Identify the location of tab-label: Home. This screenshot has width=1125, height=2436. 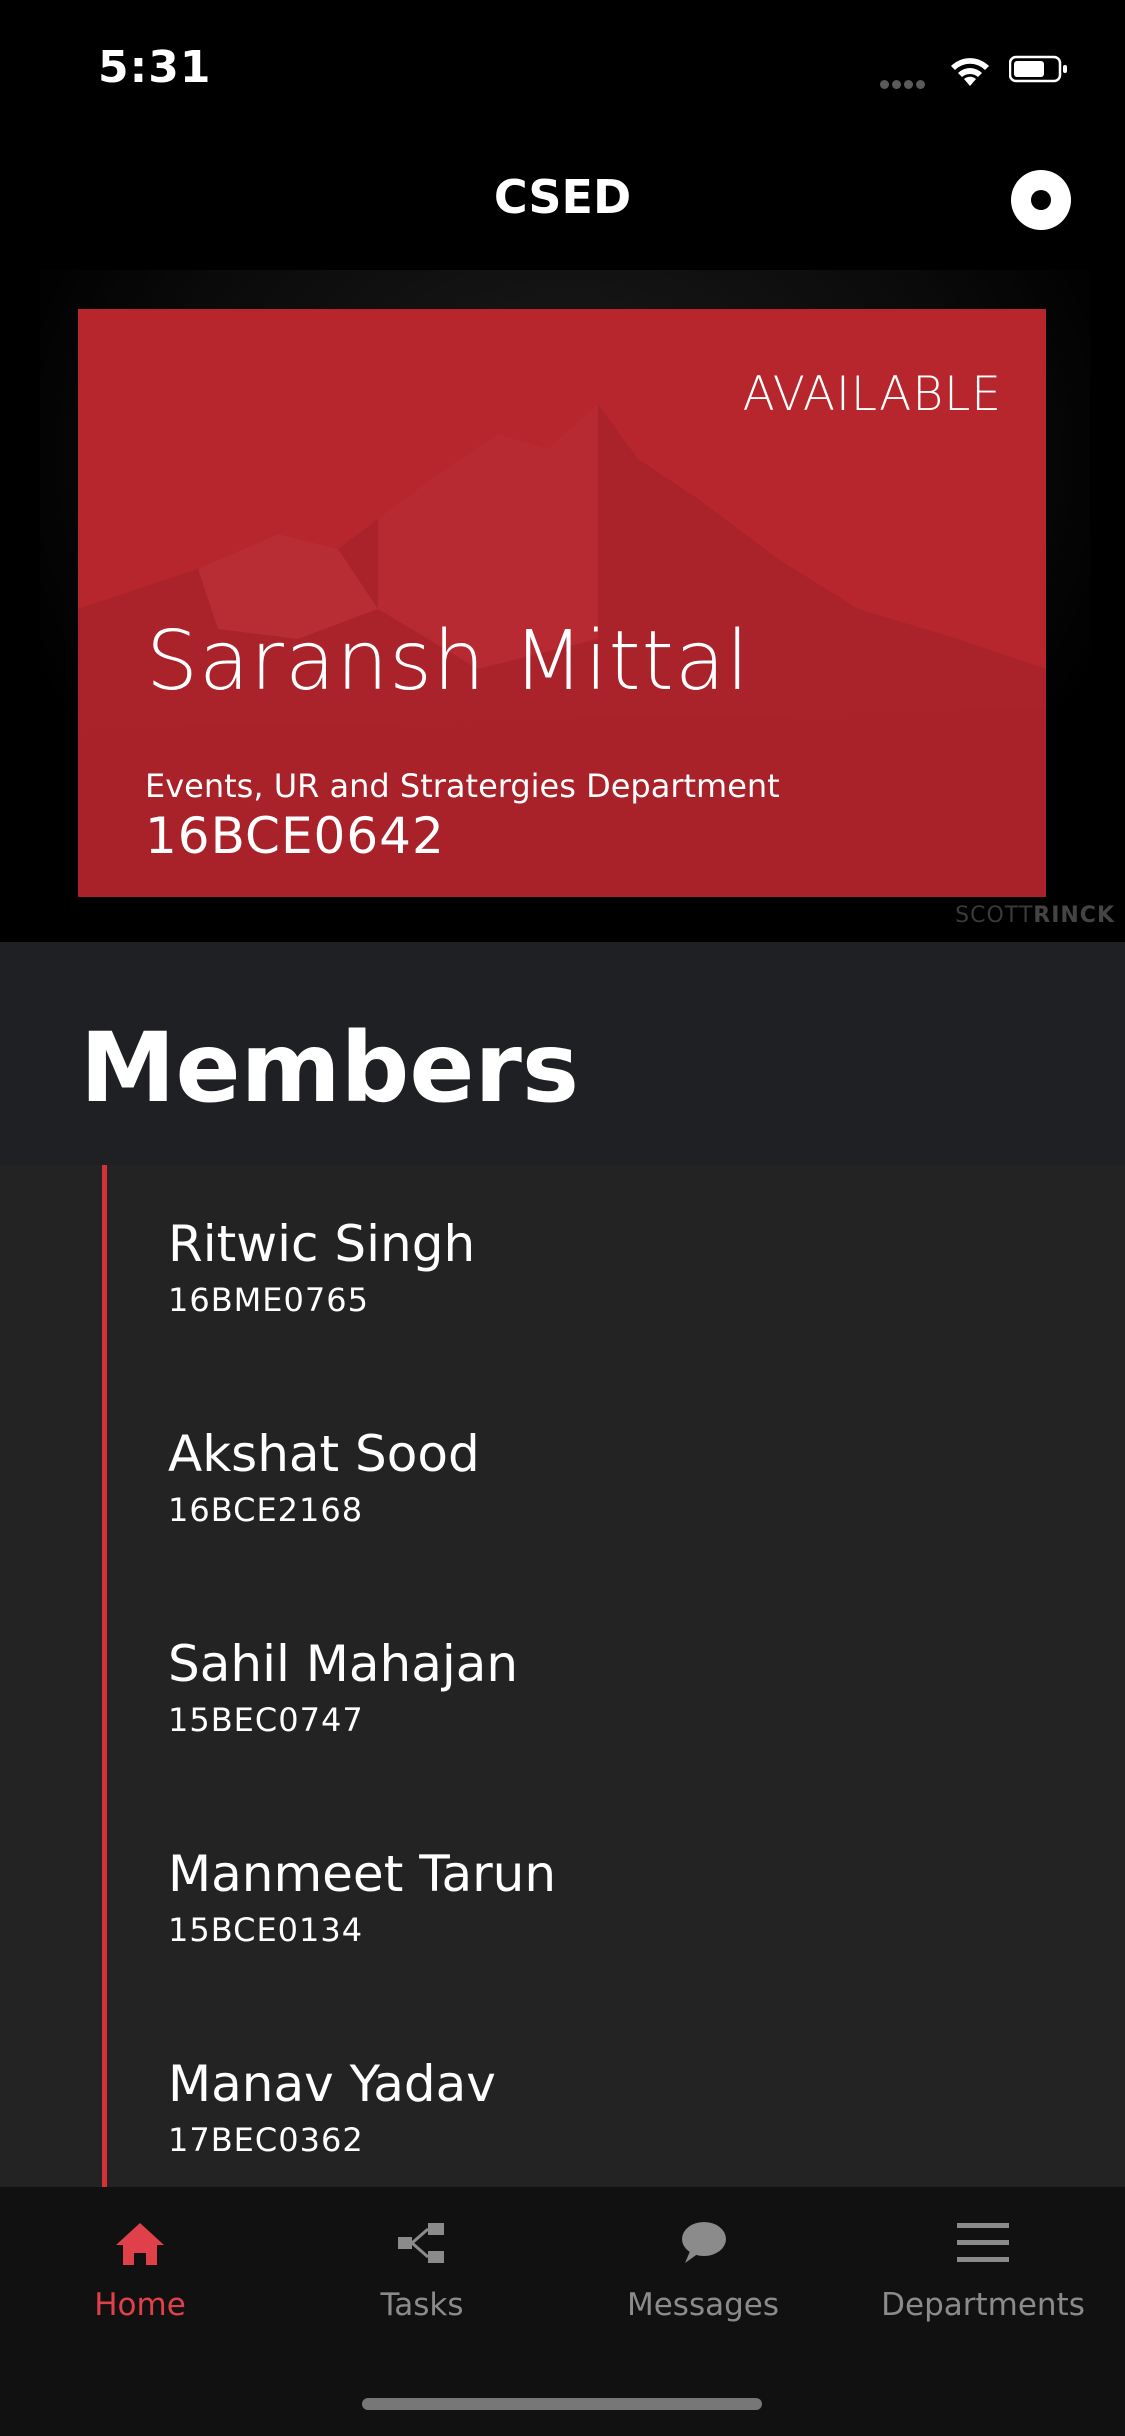
(140, 2305).